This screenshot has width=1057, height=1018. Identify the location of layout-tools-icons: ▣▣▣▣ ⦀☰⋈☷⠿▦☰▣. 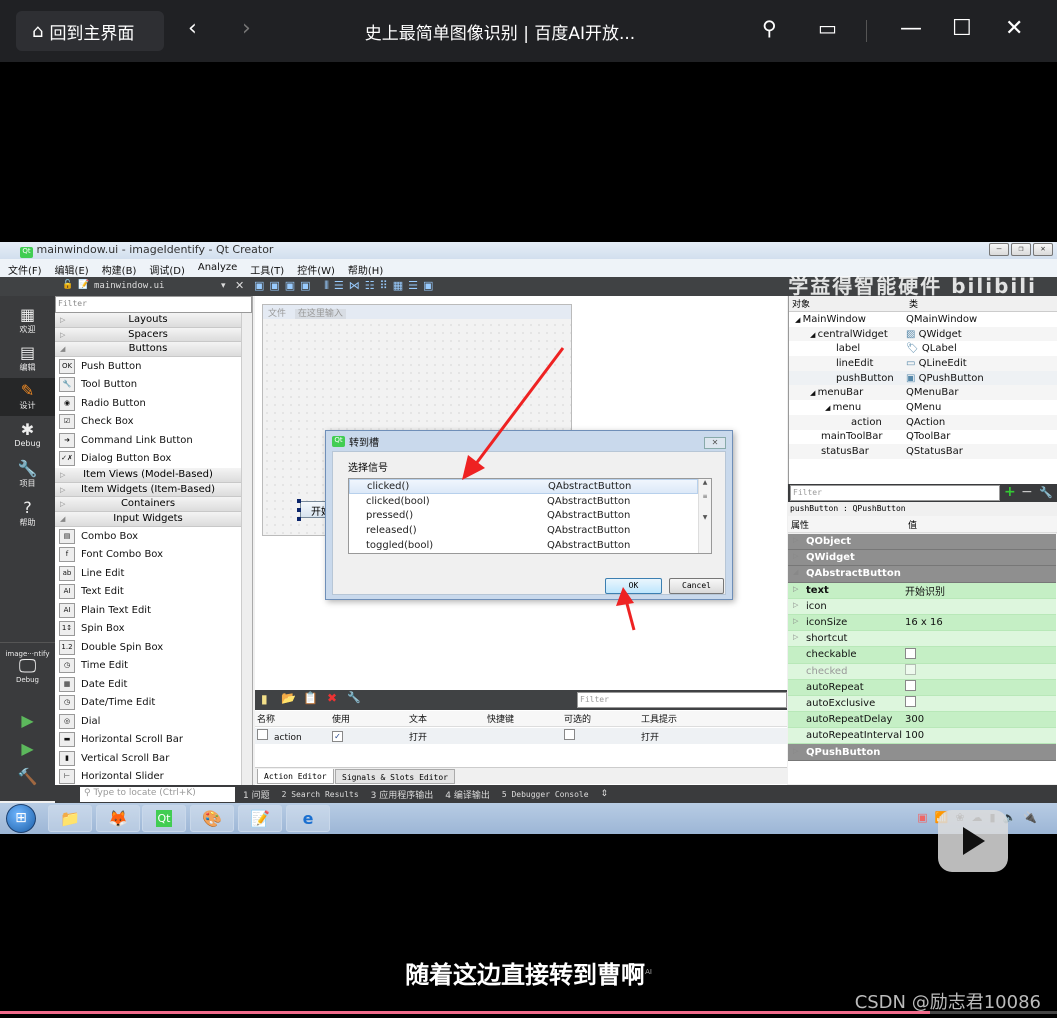
(346, 286).